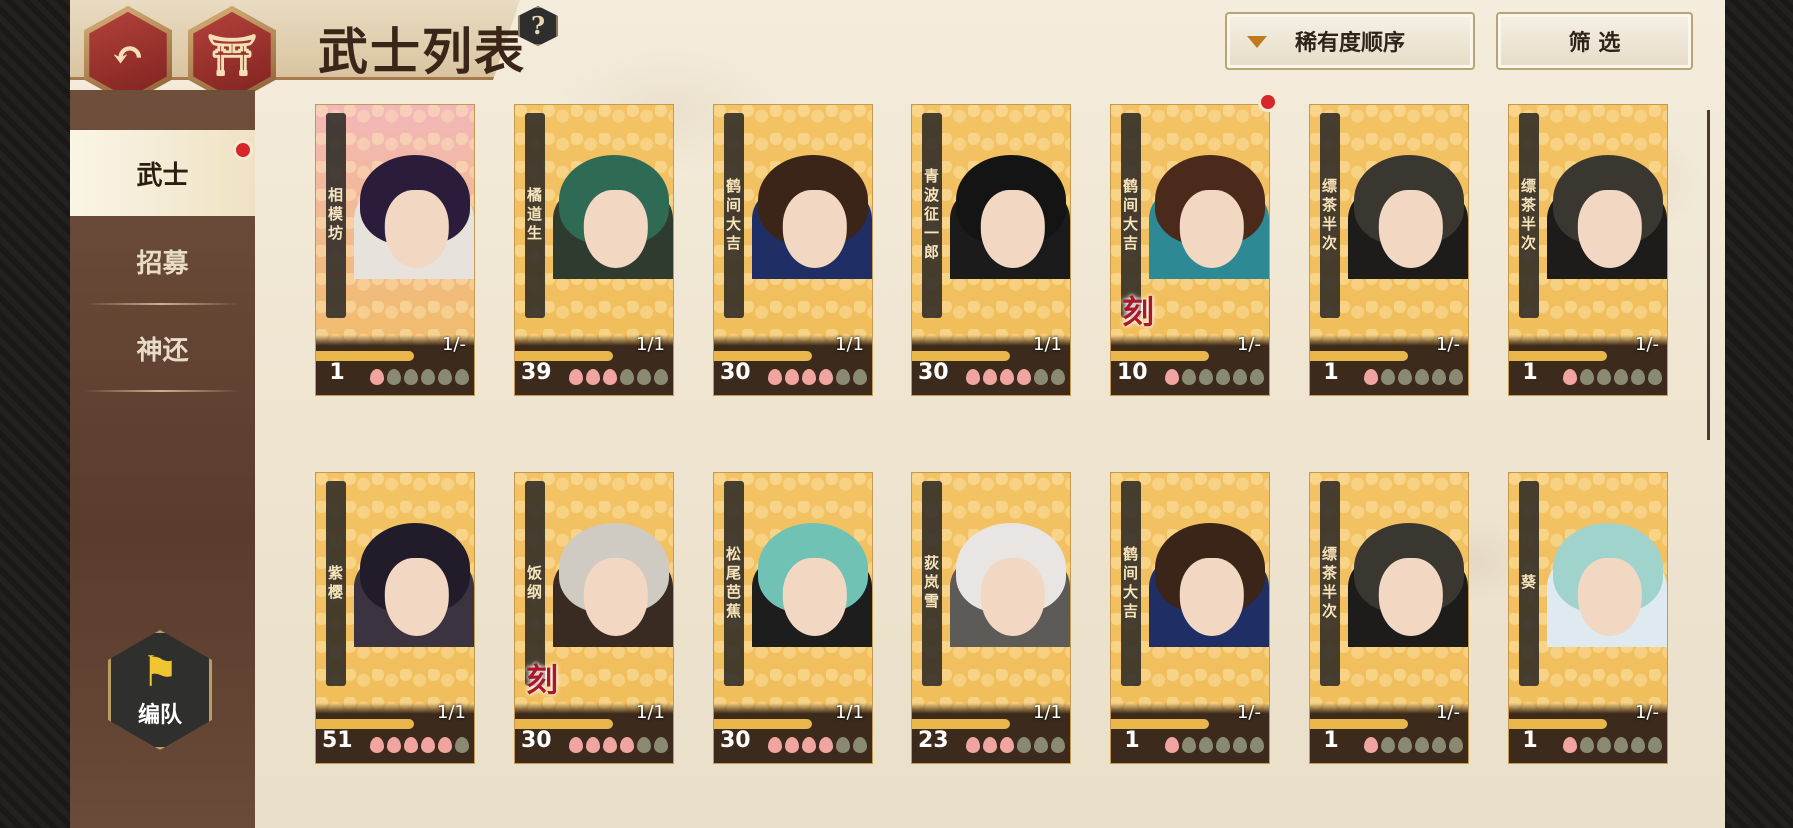  Describe the element at coordinates (128, 55) in the screenshot. I see `back-arrow-icon: ↶` at that location.